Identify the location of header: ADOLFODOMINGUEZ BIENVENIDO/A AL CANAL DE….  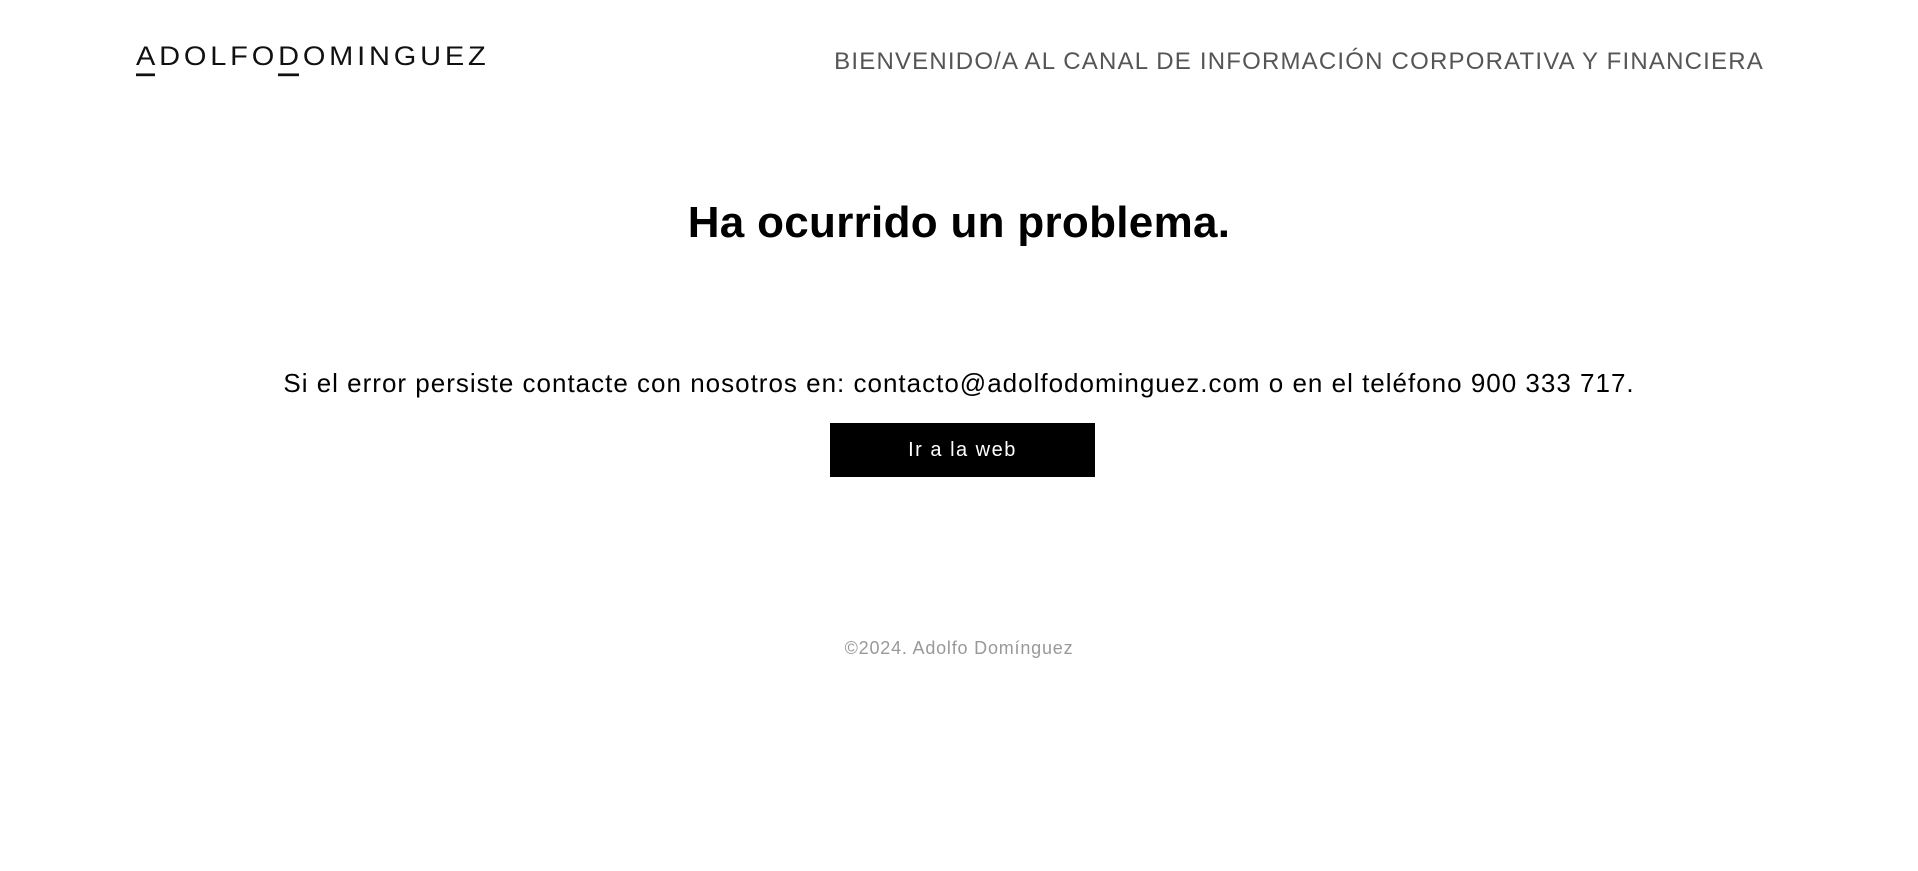
(959, 60).